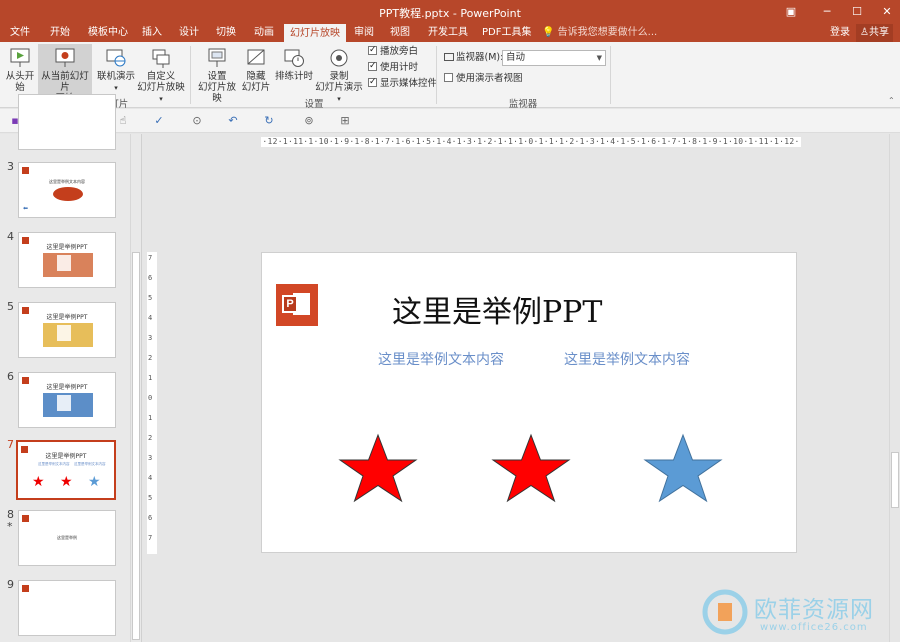 The image size is (900, 642). What do you see at coordinates (26, 208) in the screenshot?
I see `arrow-icon: ⬅` at bounding box center [26, 208].